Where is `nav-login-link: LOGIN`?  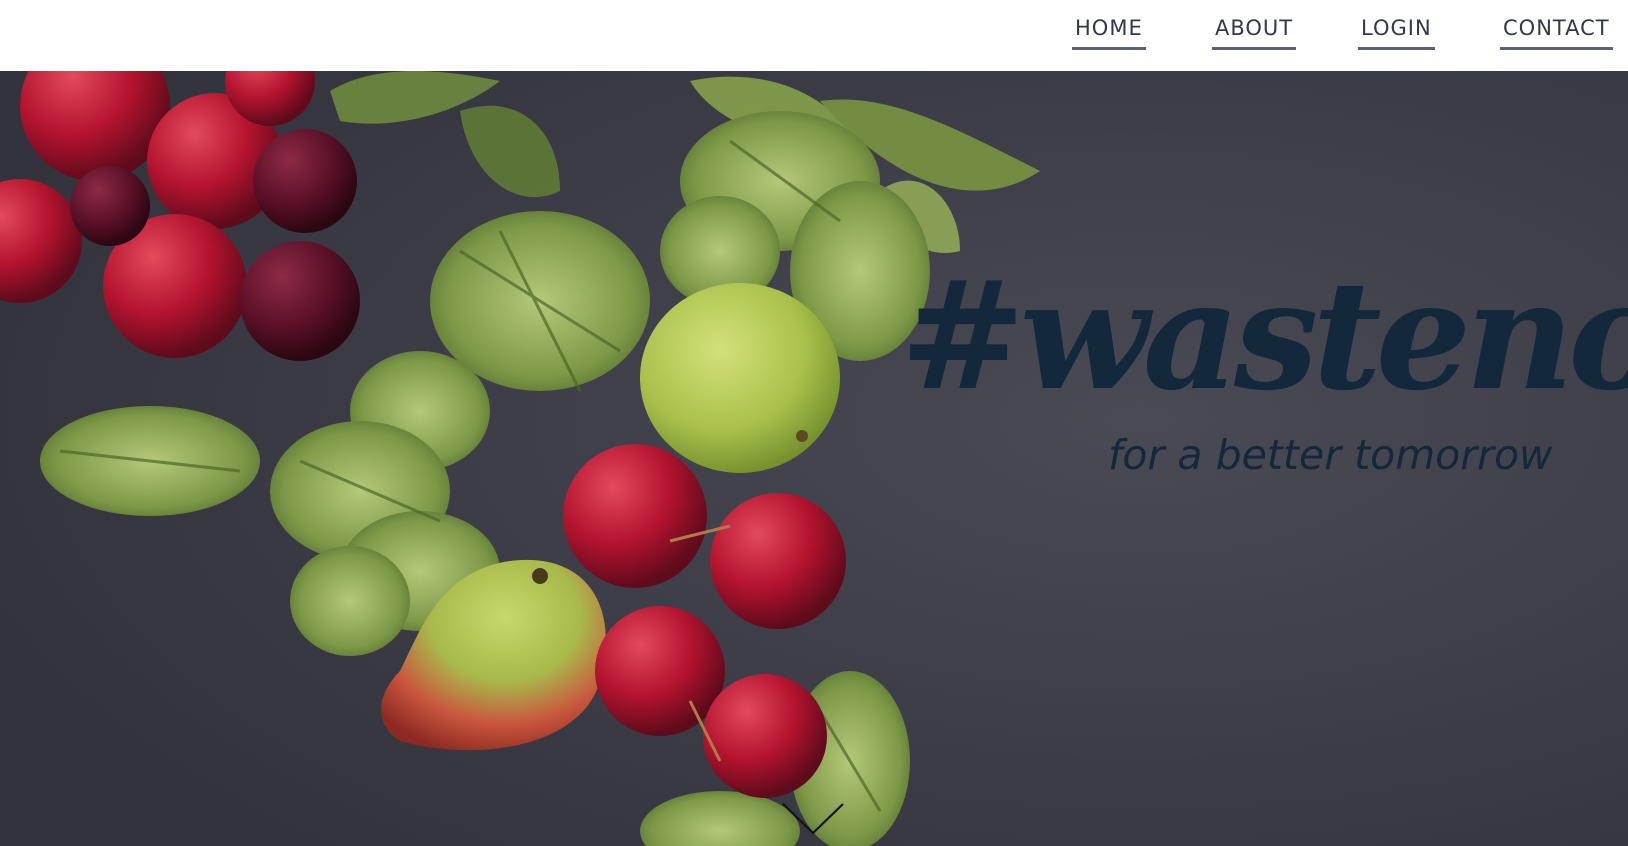
nav-login-link: LOGIN is located at coordinates (1396, 33).